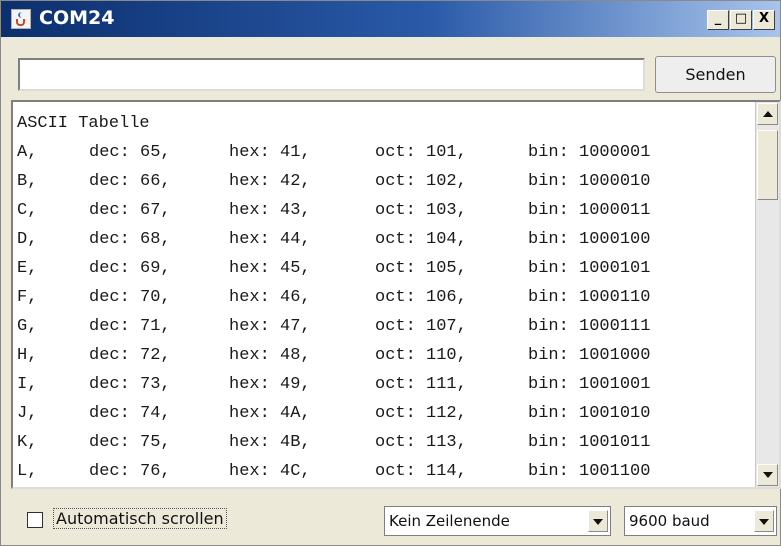 The width and height of the screenshot is (781, 546). Describe the element at coordinates (83, 123) in the screenshot. I see `output-header: ASCII Tabelle` at that location.